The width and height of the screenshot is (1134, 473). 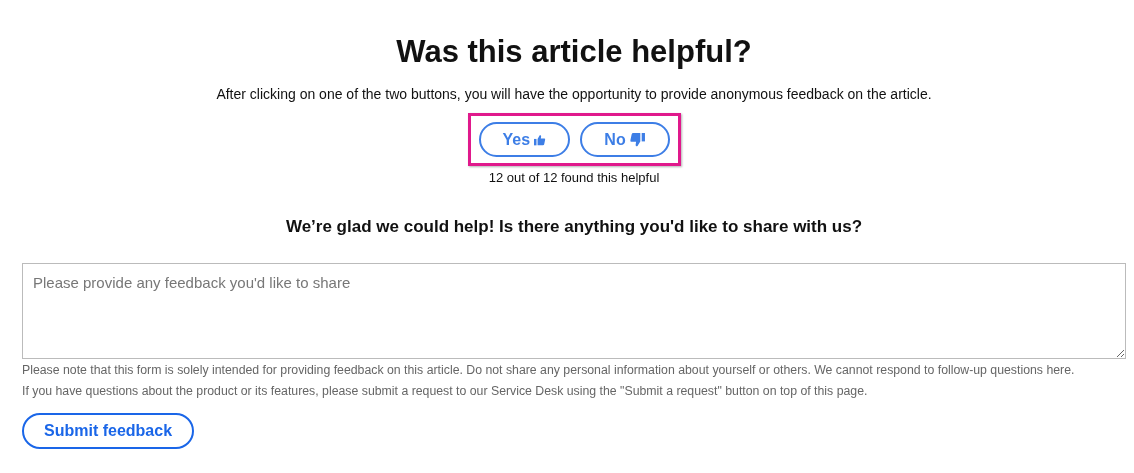 I want to click on intro-text: After clicking on one of the two buttons, you will have the opportunity to provide anonymous feedback on the article., so click(x=574, y=94).